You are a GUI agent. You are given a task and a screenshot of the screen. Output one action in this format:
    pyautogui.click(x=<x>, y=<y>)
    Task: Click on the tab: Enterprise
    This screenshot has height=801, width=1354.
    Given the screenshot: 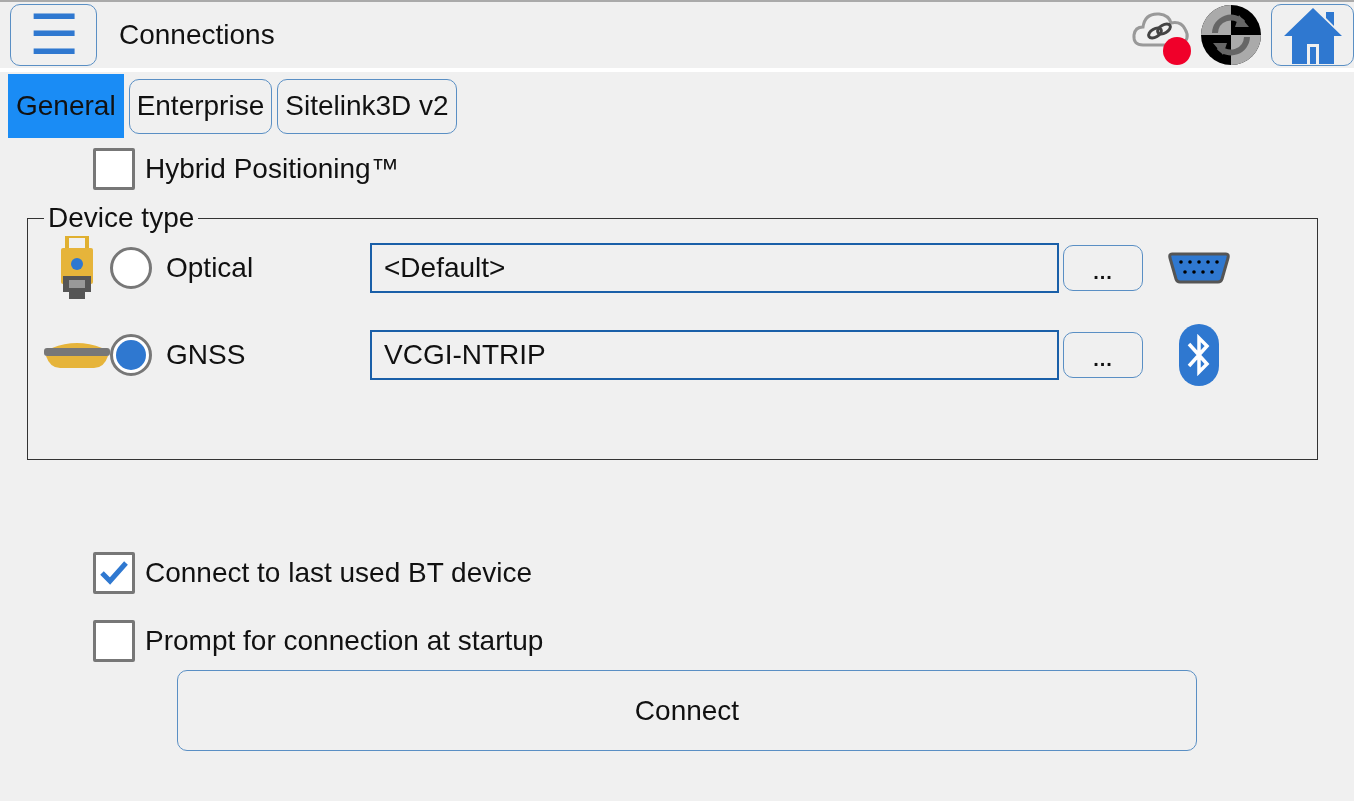 What is the action you would take?
    pyautogui.click(x=200, y=106)
    